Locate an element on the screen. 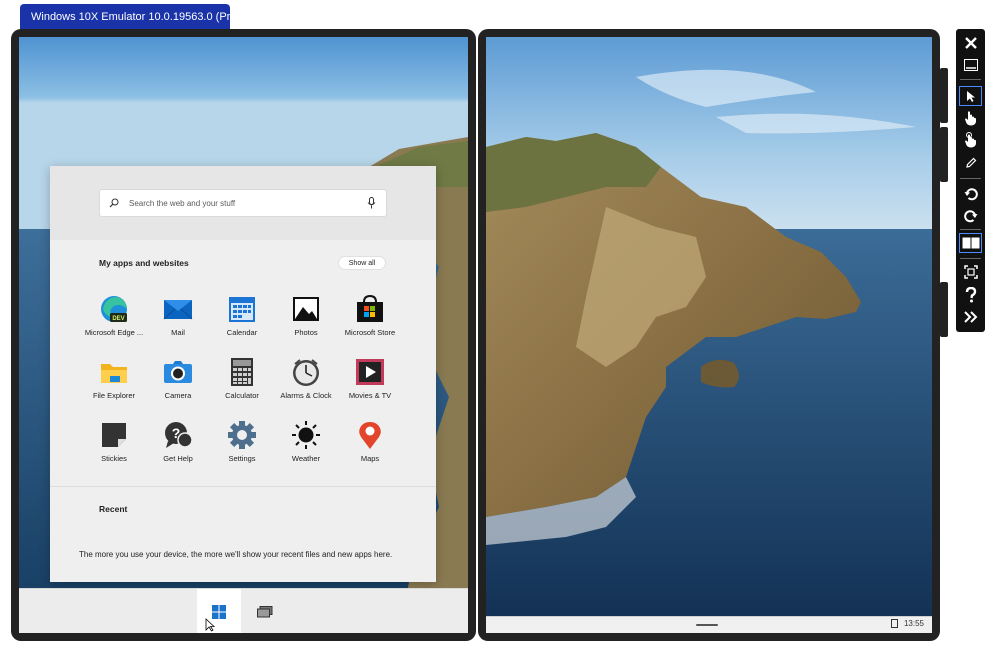 Image resolution: width=1000 pixels, height=653 pixels. double-chevron-icon is located at coordinates (970, 317).